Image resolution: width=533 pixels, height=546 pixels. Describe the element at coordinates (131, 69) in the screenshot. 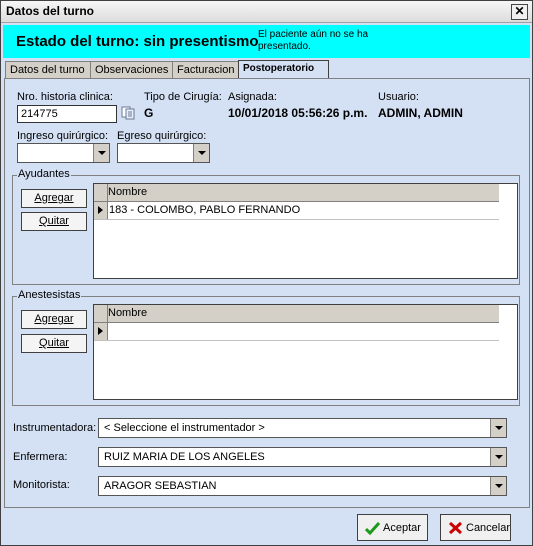

I see `tab-observaciones: Observaciones` at that location.